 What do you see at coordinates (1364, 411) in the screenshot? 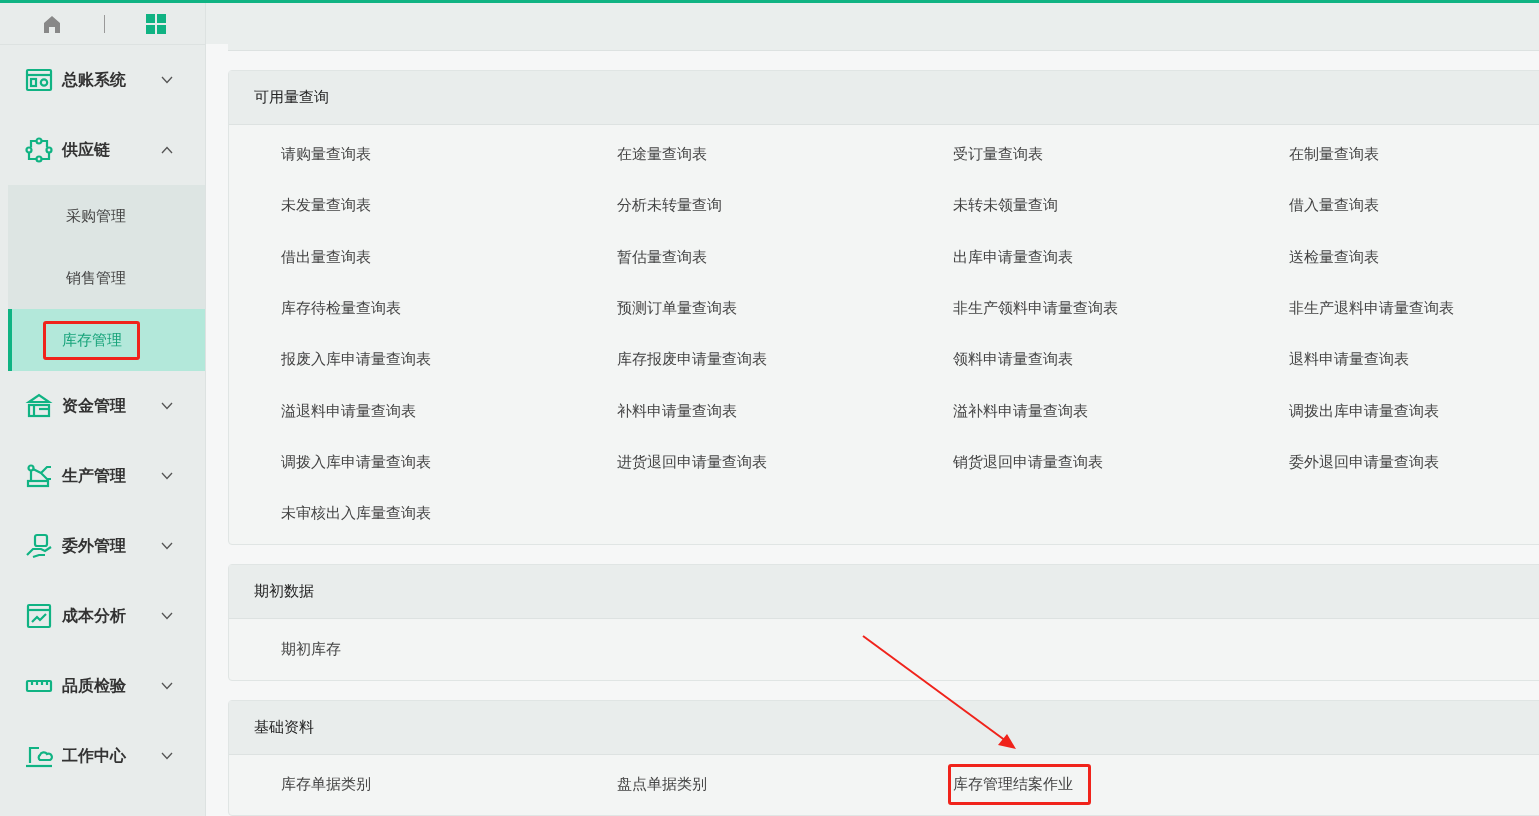
I see `report-link: 调拨出库申请量查询表` at bounding box center [1364, 411].